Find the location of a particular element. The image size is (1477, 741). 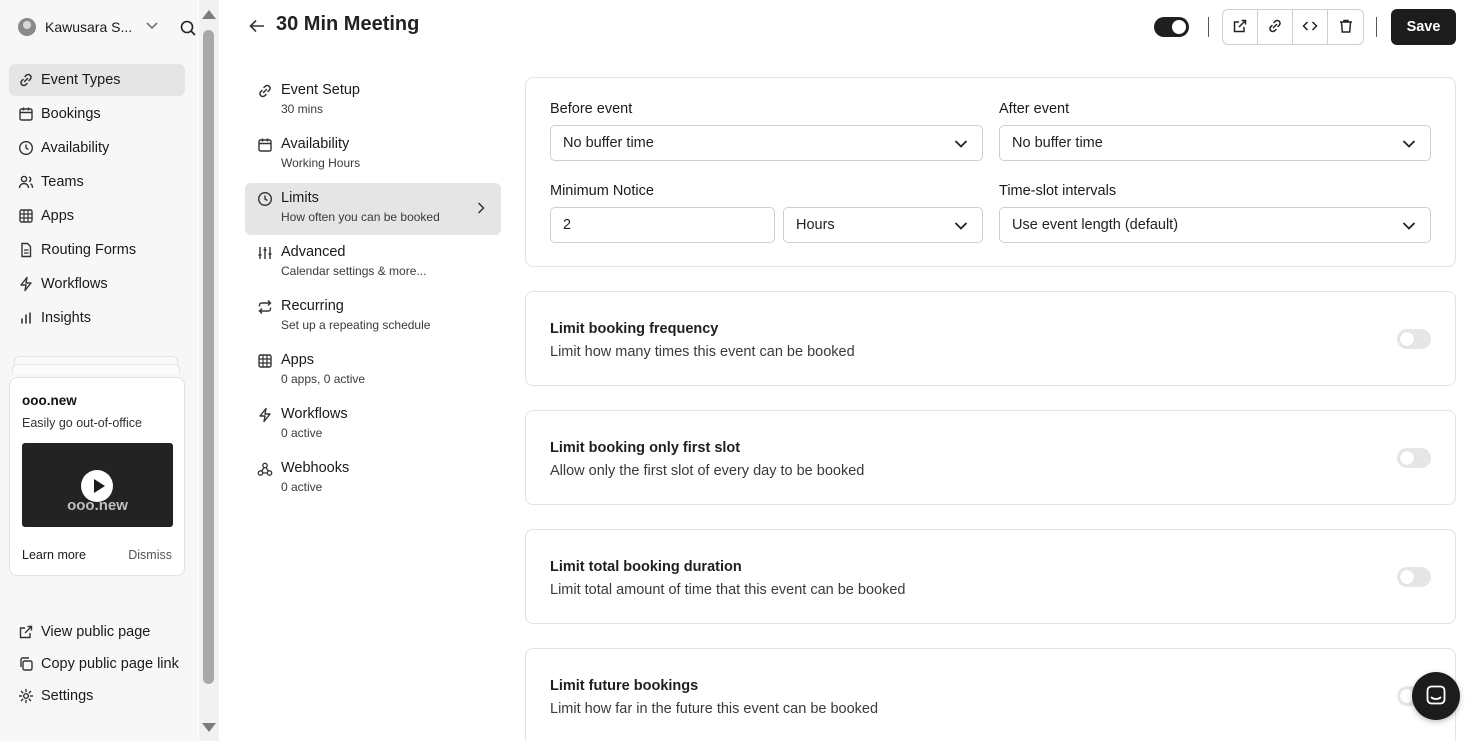

delete-button is located at coordinates (1345, 27).